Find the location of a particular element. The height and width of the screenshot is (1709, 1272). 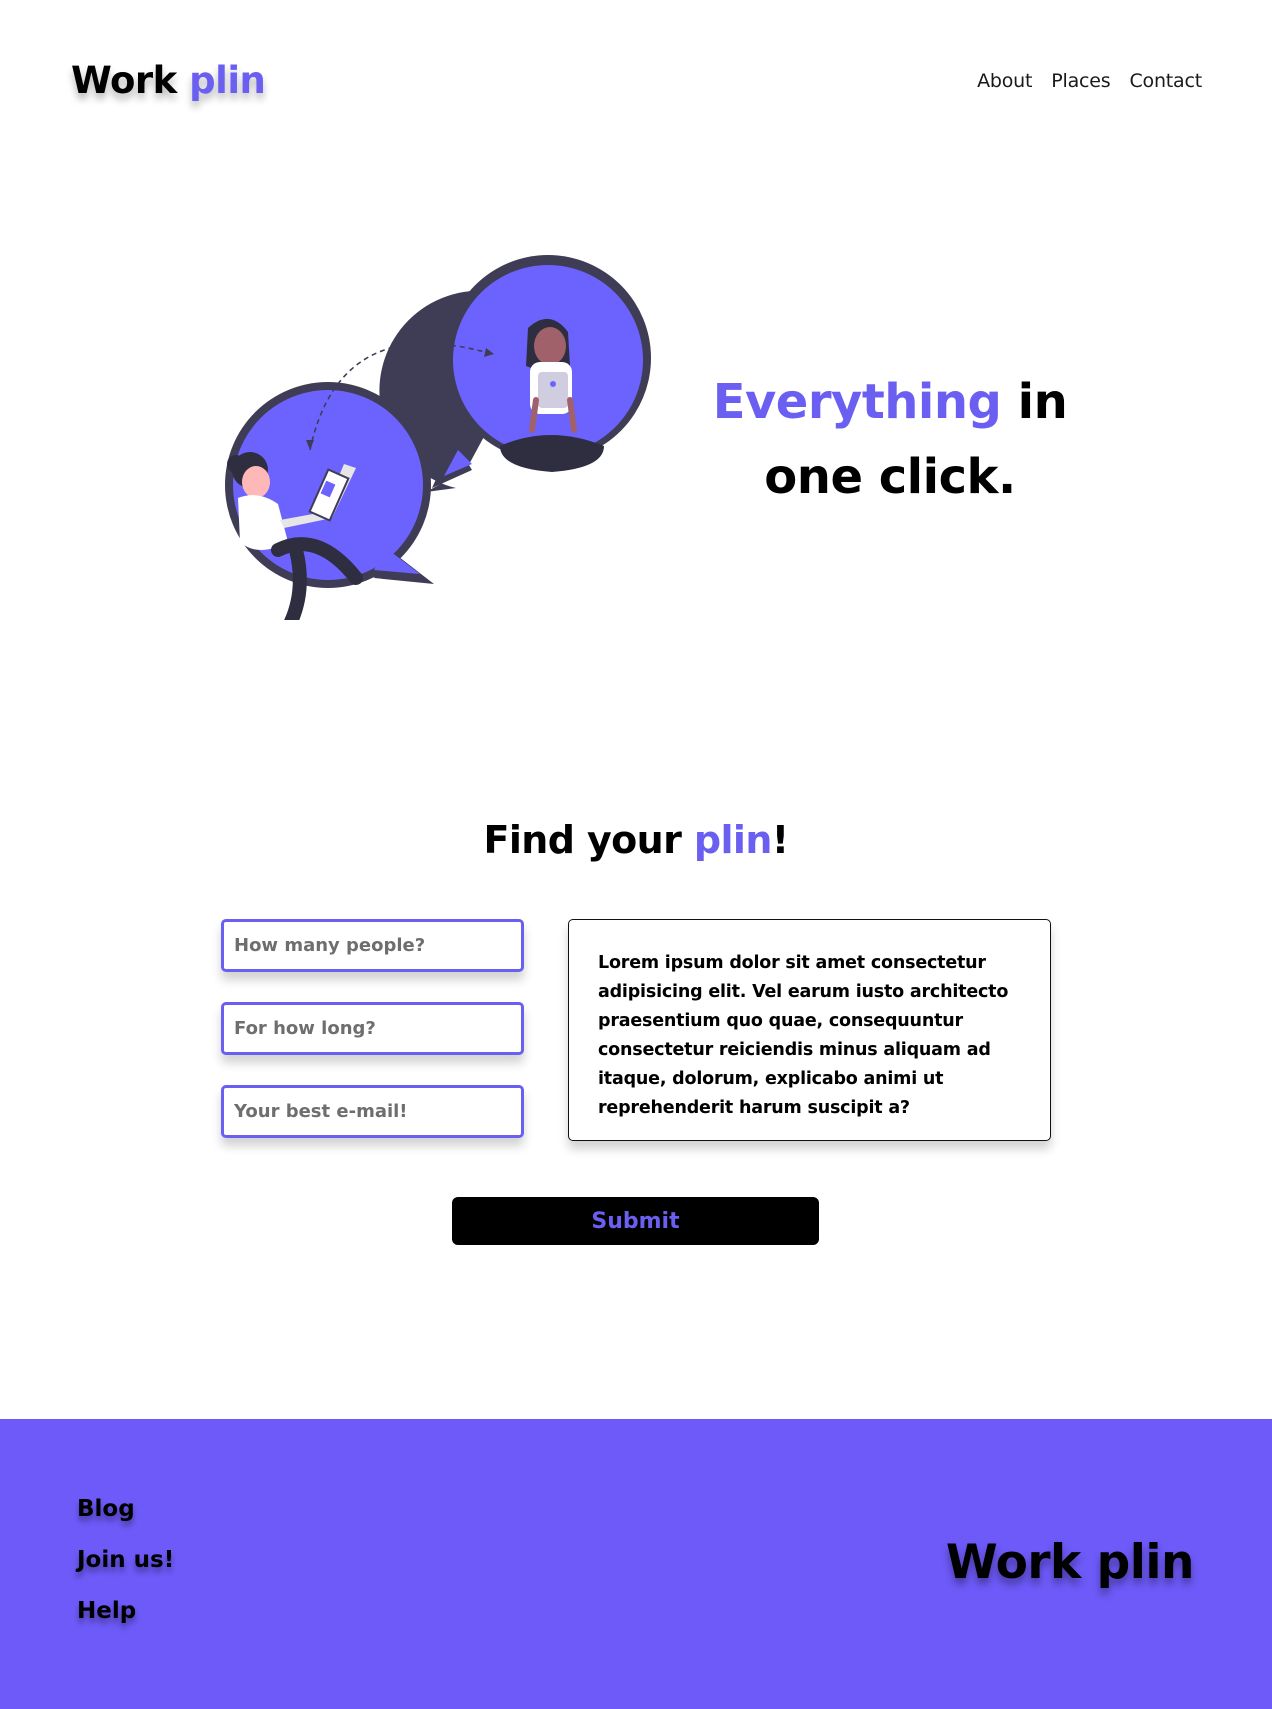

hero-illustration is located at coordinates (438, 437).